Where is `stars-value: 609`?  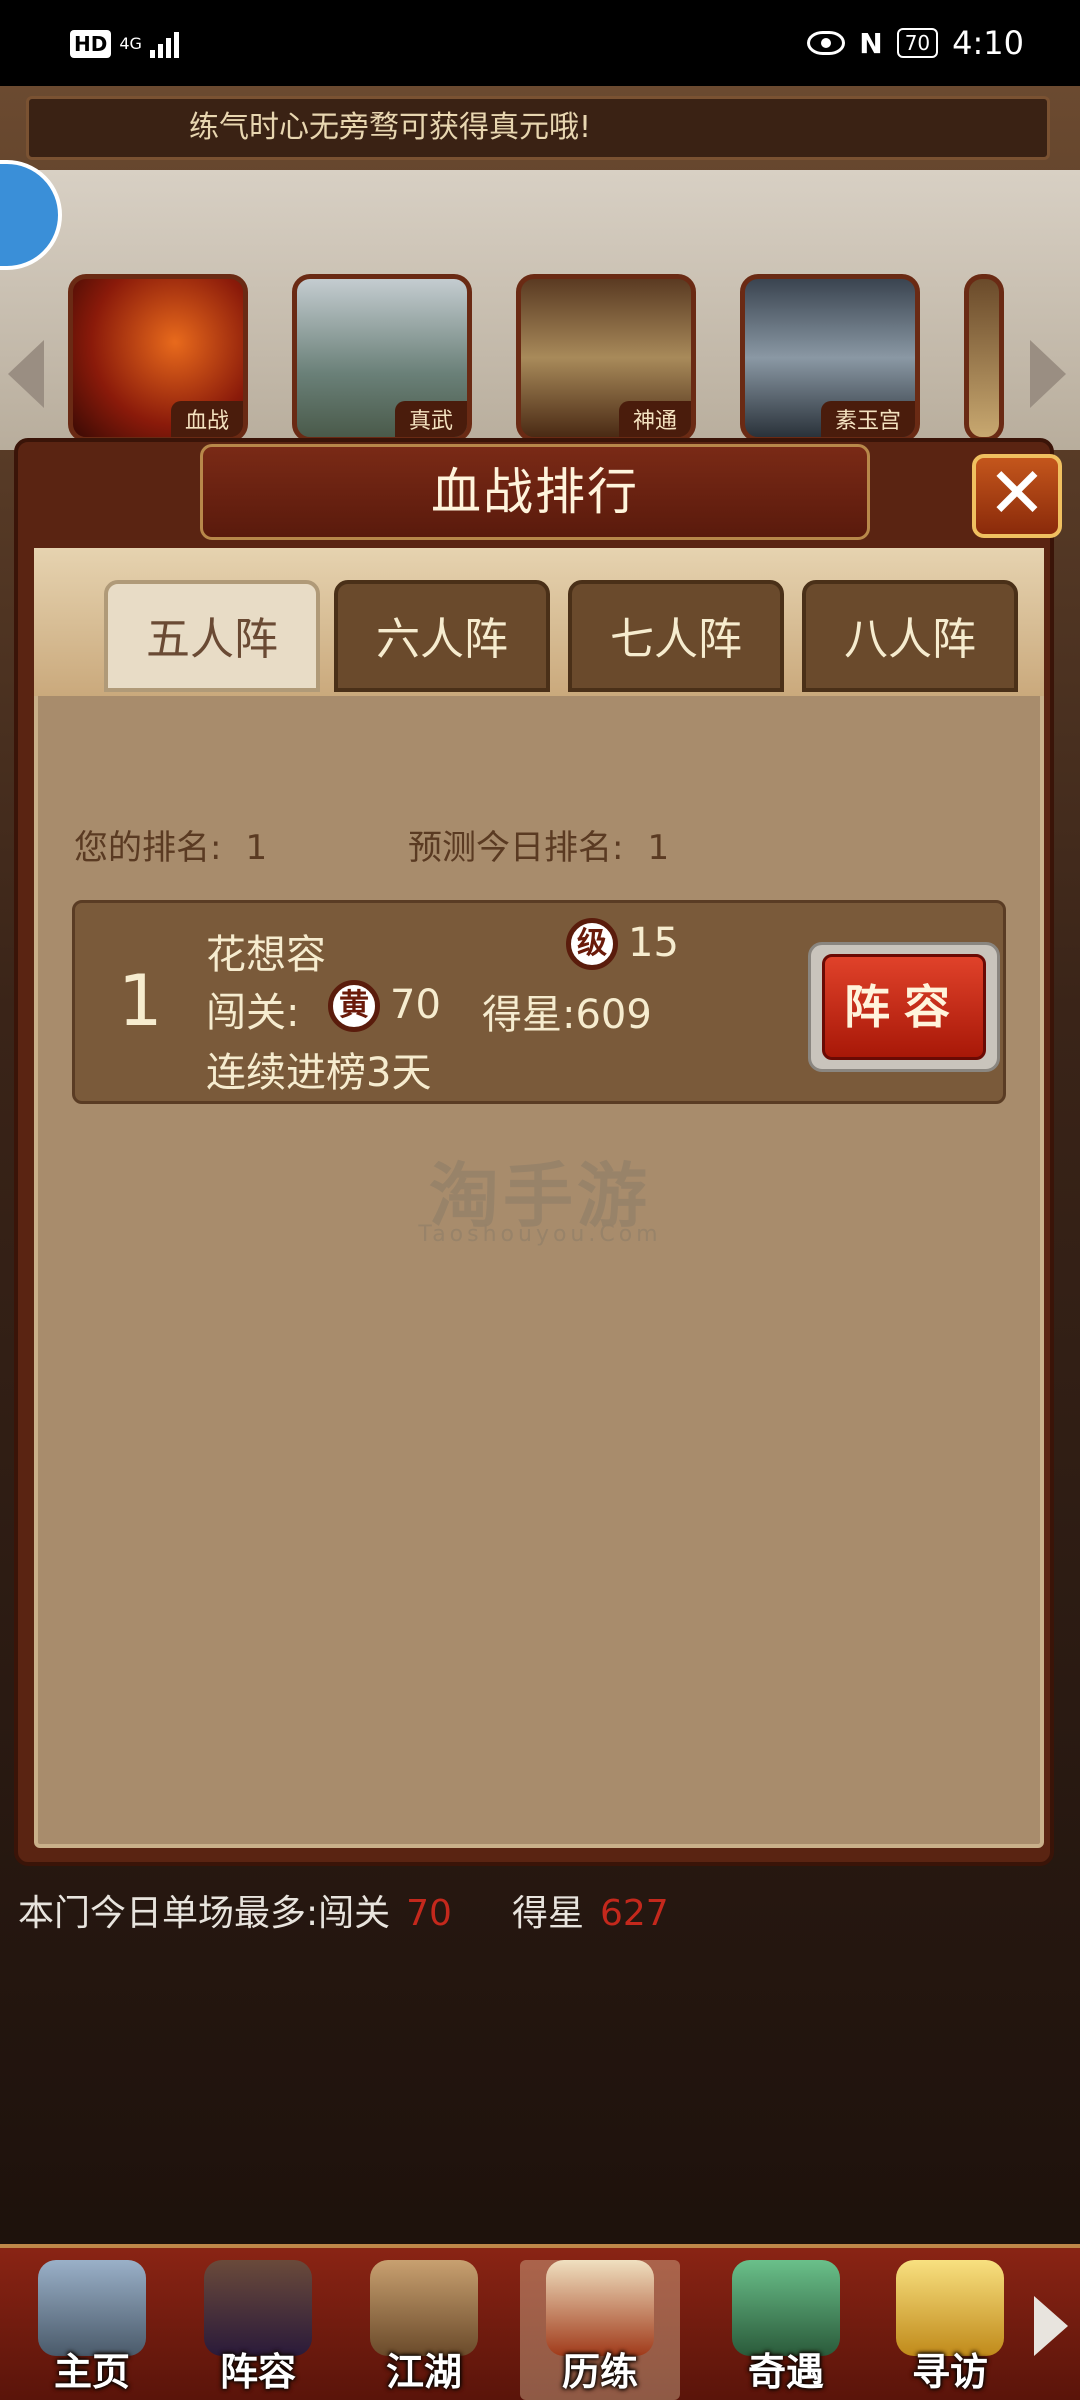
stars-value: 609 is located at coordinates (613, 1015).